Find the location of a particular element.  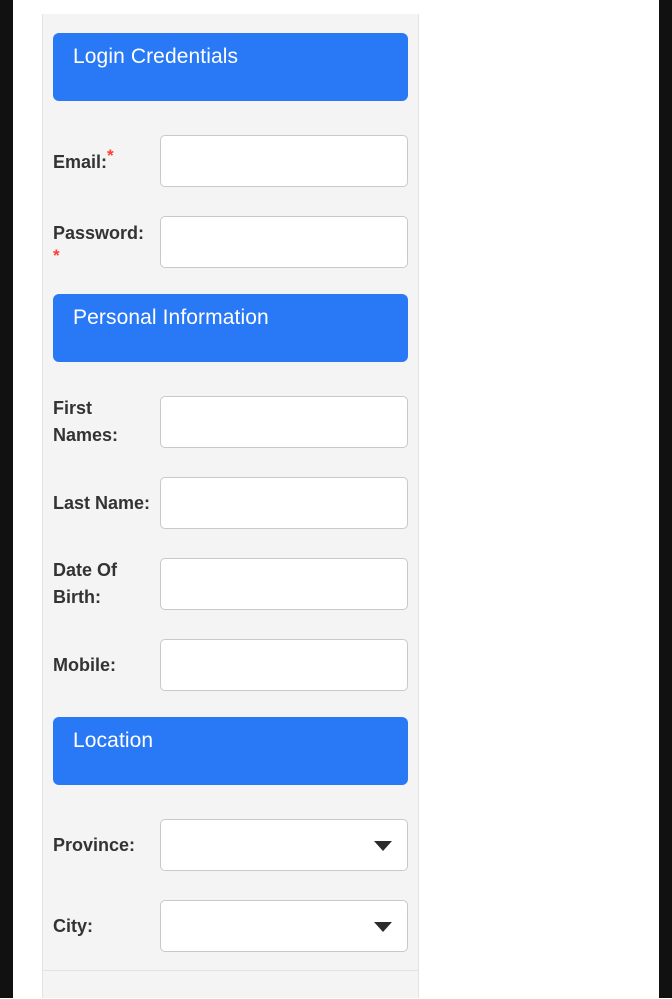

field-label-text: Password: is located at coordinates (99, 233).